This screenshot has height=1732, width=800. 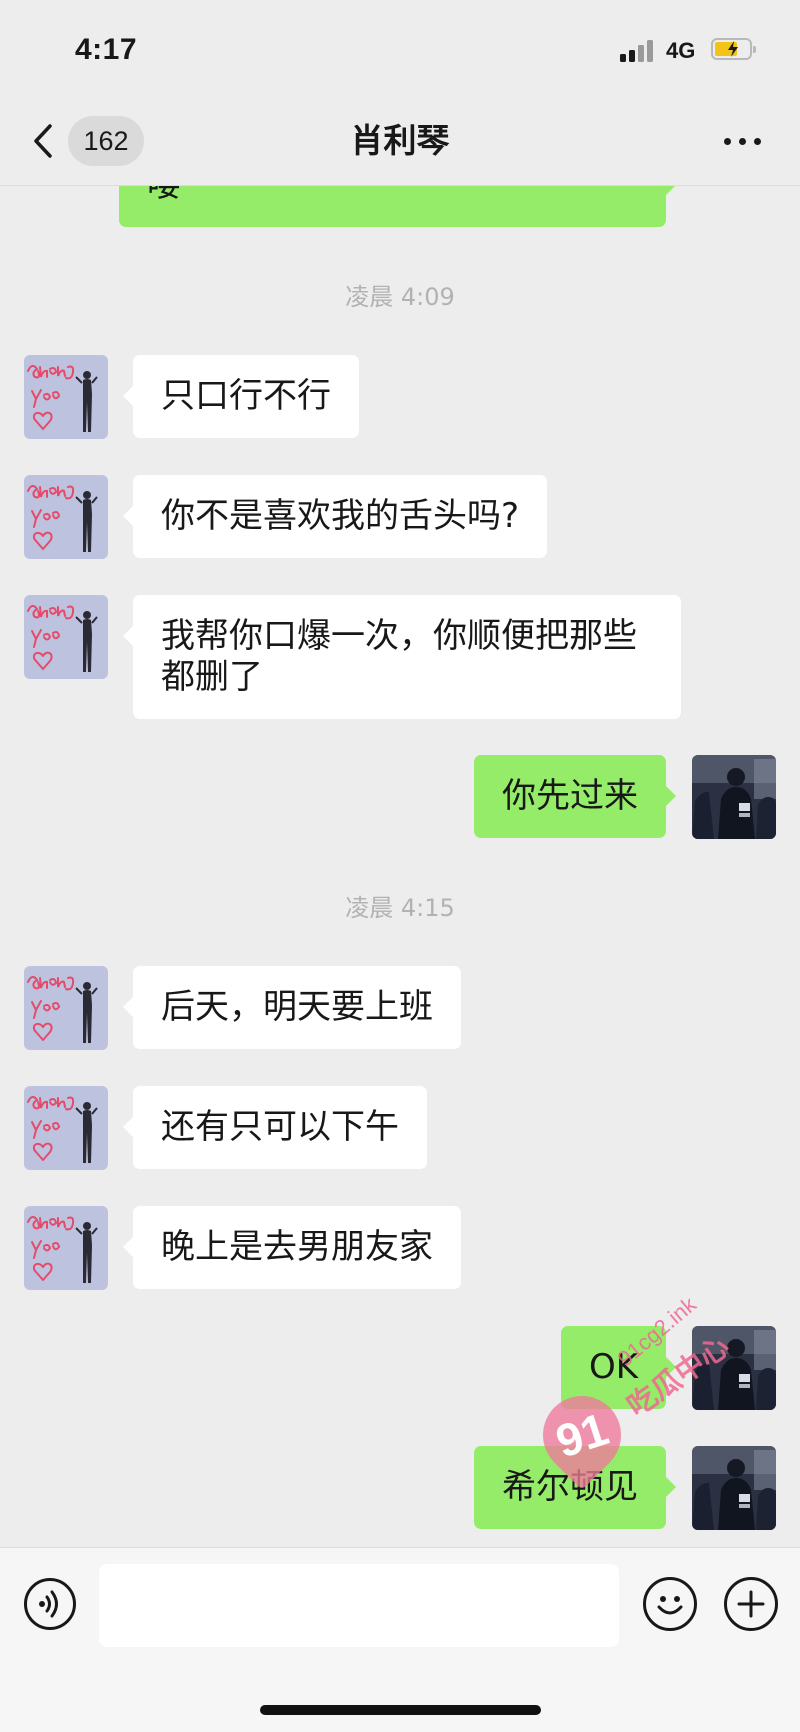 I want to click on message-row: 后天，明天要上班, so click(x=400, y=1008).